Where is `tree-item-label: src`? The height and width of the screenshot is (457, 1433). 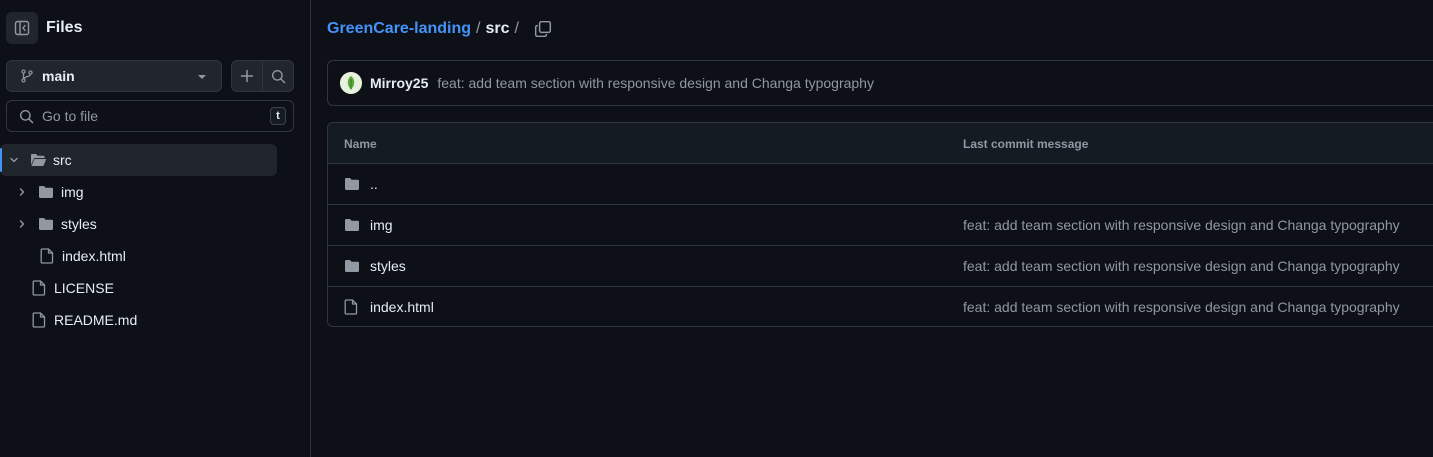
tree-item-label: src is located at coordinates (62, 160).